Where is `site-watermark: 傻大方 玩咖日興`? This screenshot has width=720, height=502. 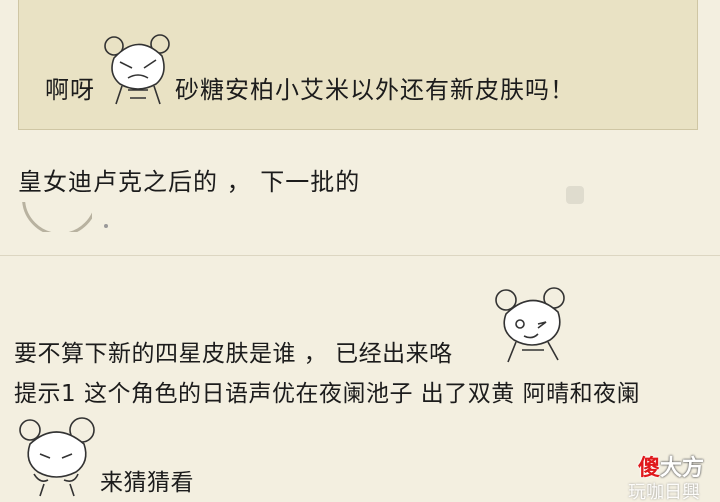
site-watermark: 傻大方 玩咖日興 is located at coordinates (673, 476).